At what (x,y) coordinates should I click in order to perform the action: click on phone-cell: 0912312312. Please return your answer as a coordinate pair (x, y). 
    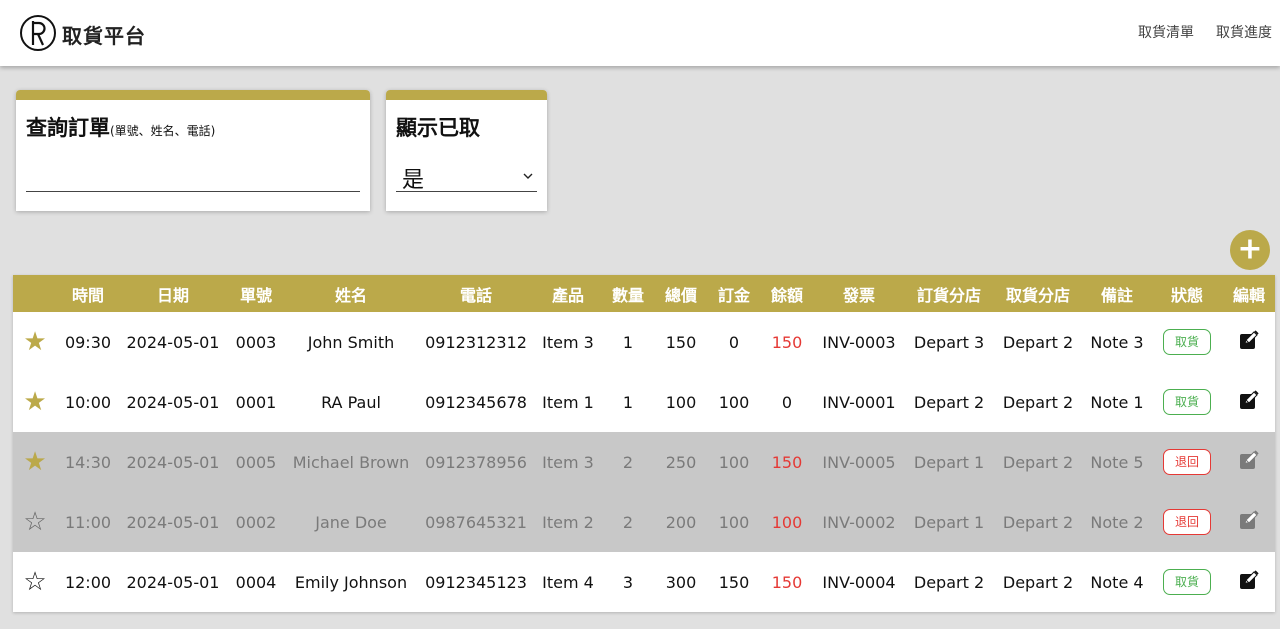
    Looking at the image, I should click on (476, 342).